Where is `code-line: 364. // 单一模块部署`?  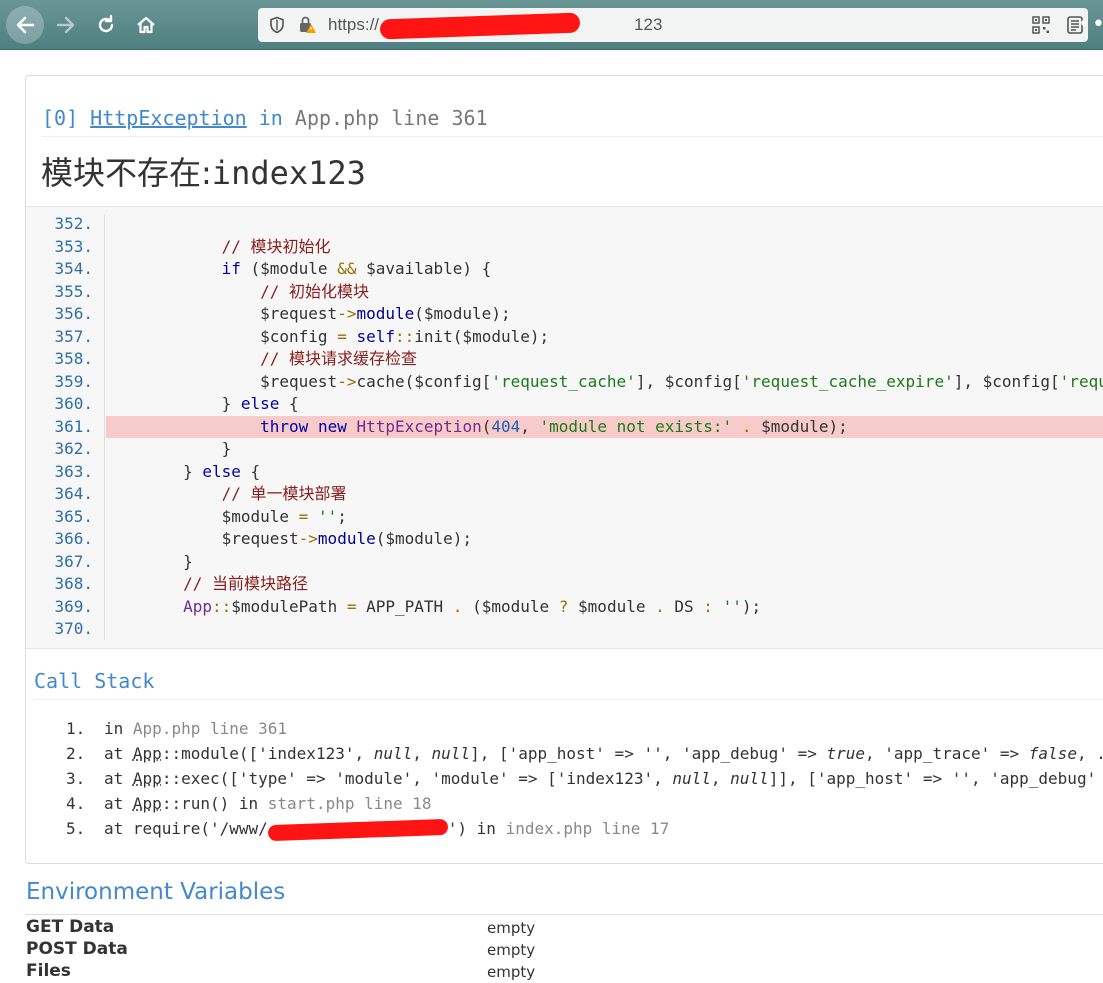
code-line: 364. // 单一模块部署 is located at coordinates (564, 494).